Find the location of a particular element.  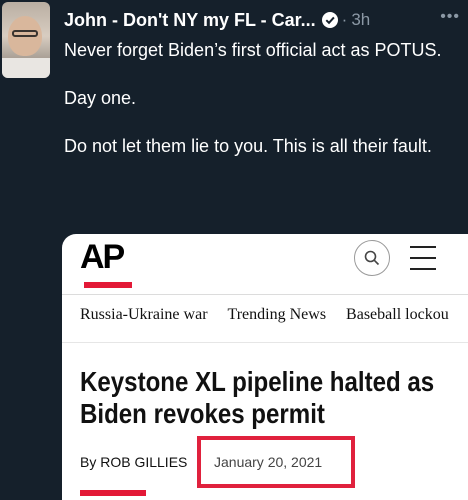

avatar is located at coordinates (26, 40).